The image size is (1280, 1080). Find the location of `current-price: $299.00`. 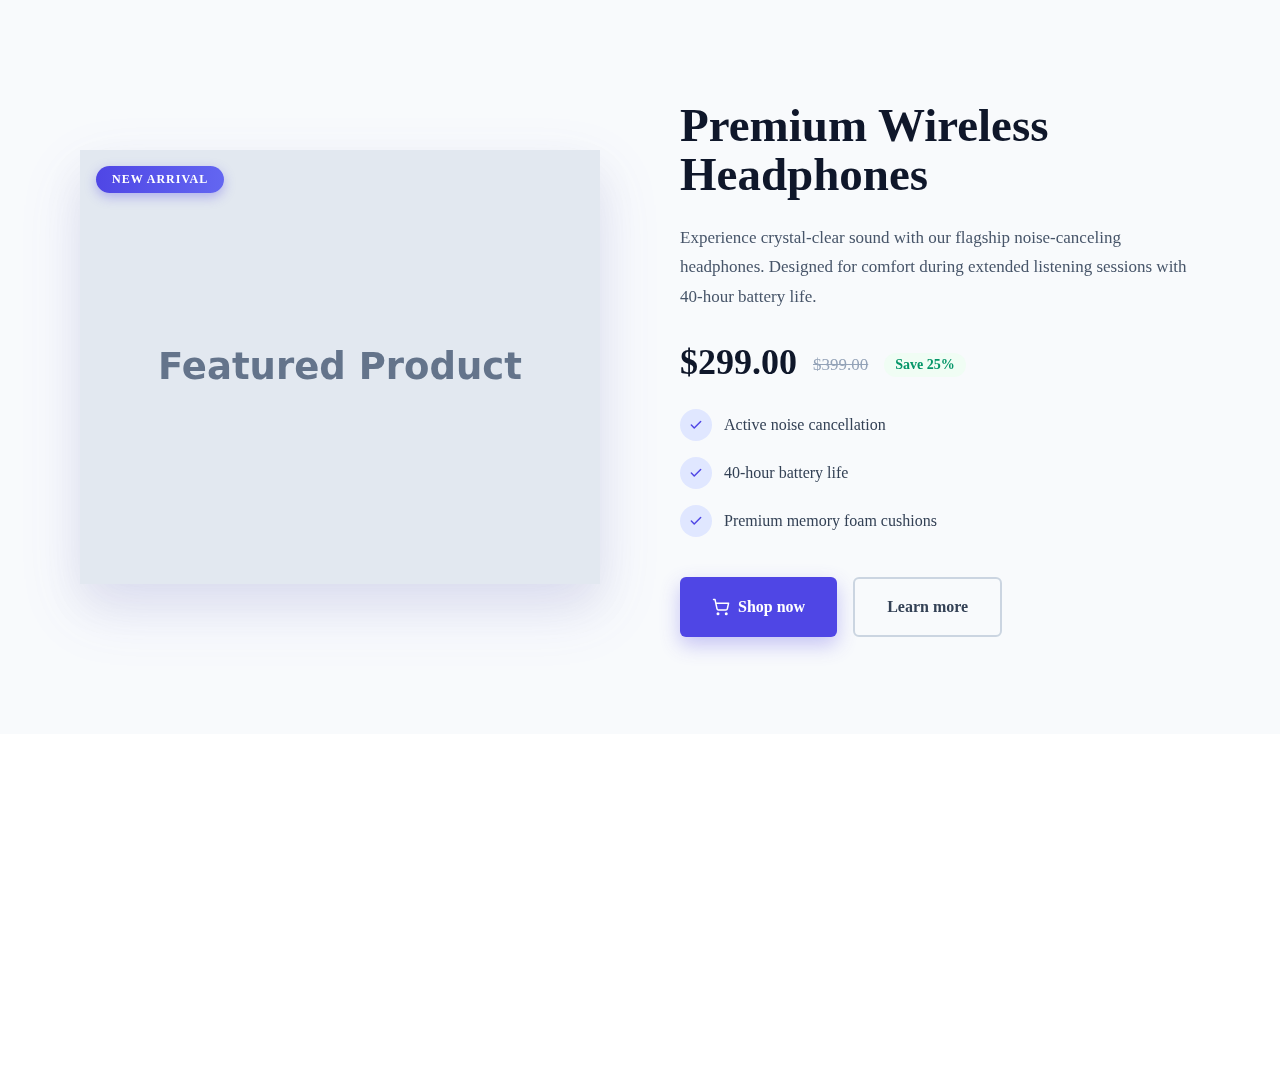

current-price: $299.00 is located at coordinates (738, 362).